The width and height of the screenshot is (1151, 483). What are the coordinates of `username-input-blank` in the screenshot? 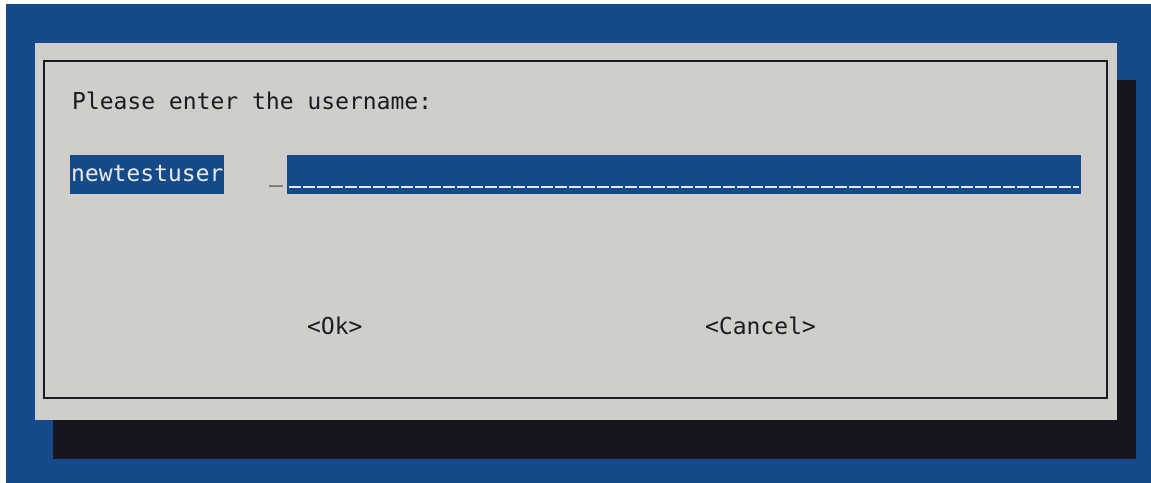 It's located at (684, 174).